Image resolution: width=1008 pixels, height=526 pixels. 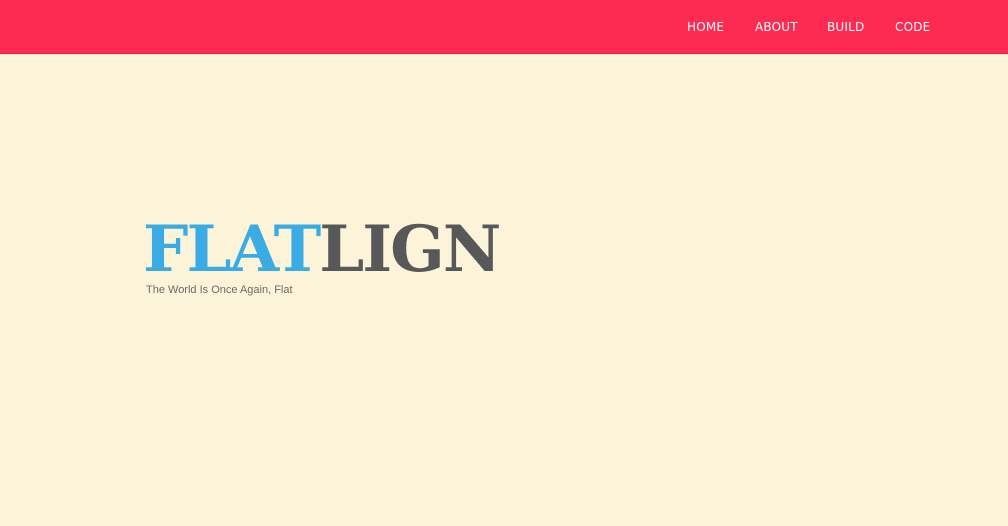 I want to click on hero-section: FLAT LIGN The World Is Once Again, Flat, so click(x=322, y=254).